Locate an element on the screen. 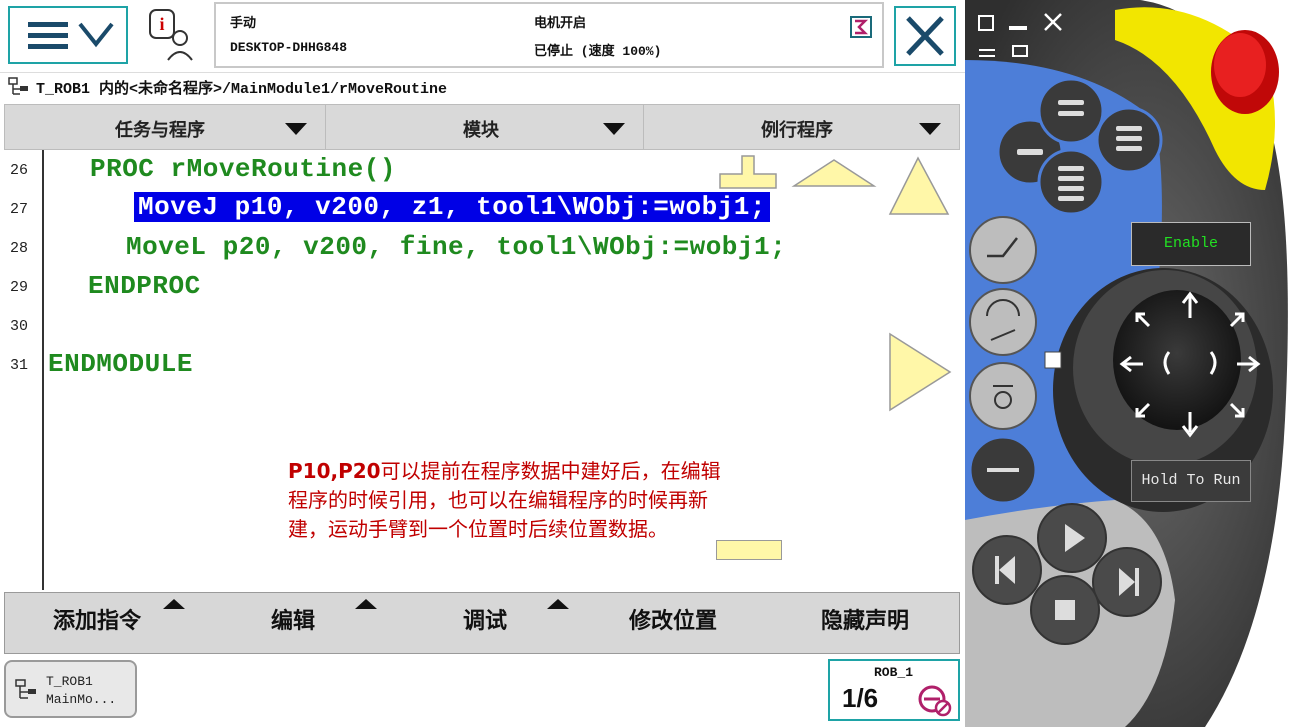  tab-modules: 模块 is located at coordinates (484, 127).